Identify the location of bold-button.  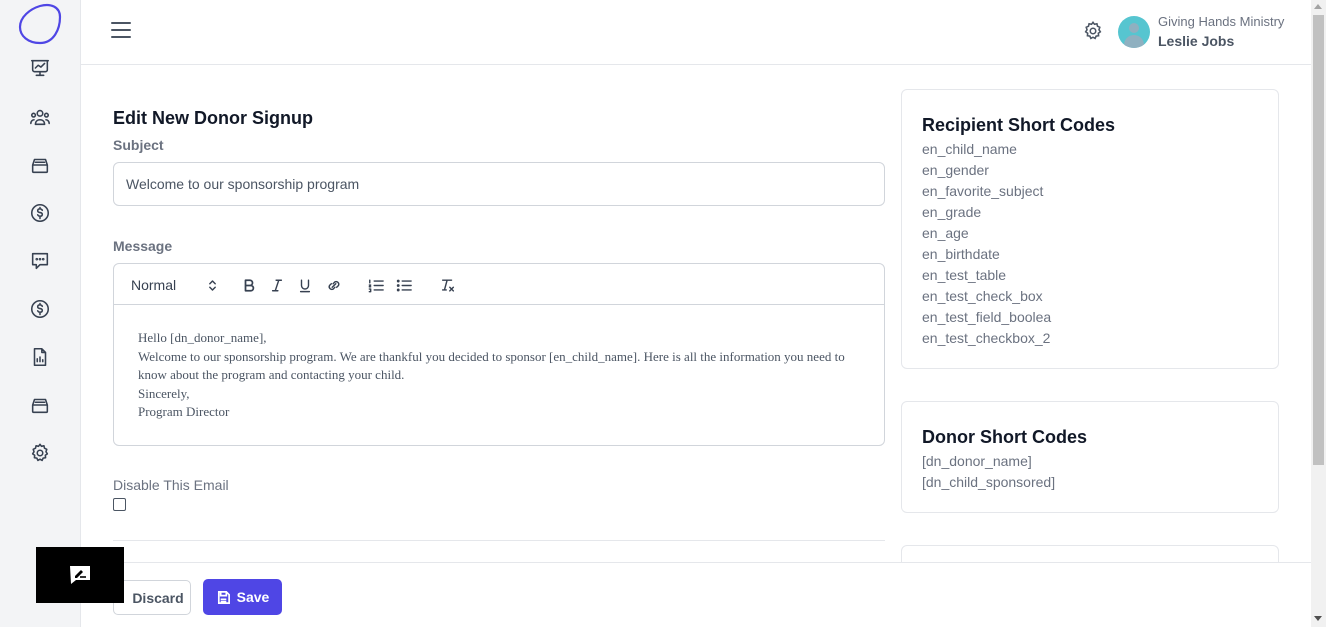
(249, 285).